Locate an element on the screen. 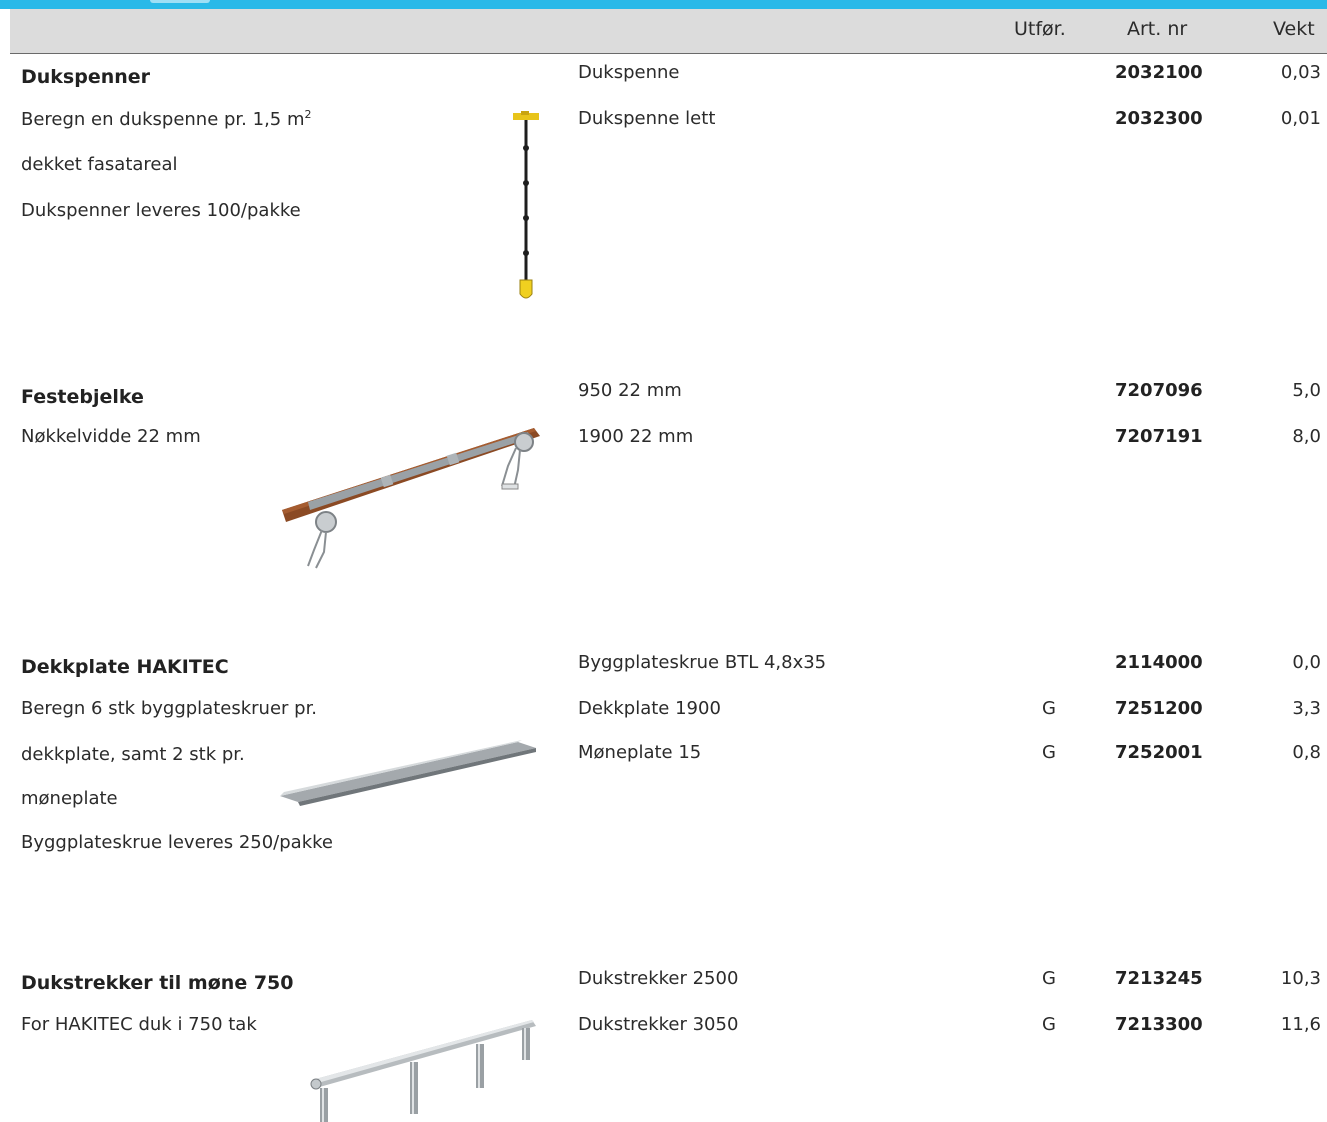 The width and height of the screenshot is (1327, 1122). item-name: Dukspenne is located at coordinates (629, 72).